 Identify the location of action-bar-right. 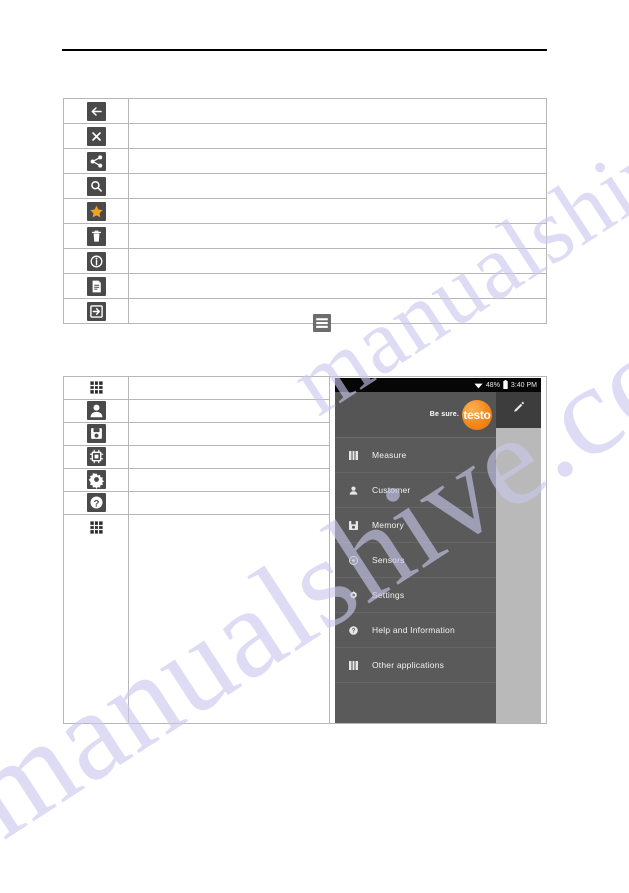
(518, 410).